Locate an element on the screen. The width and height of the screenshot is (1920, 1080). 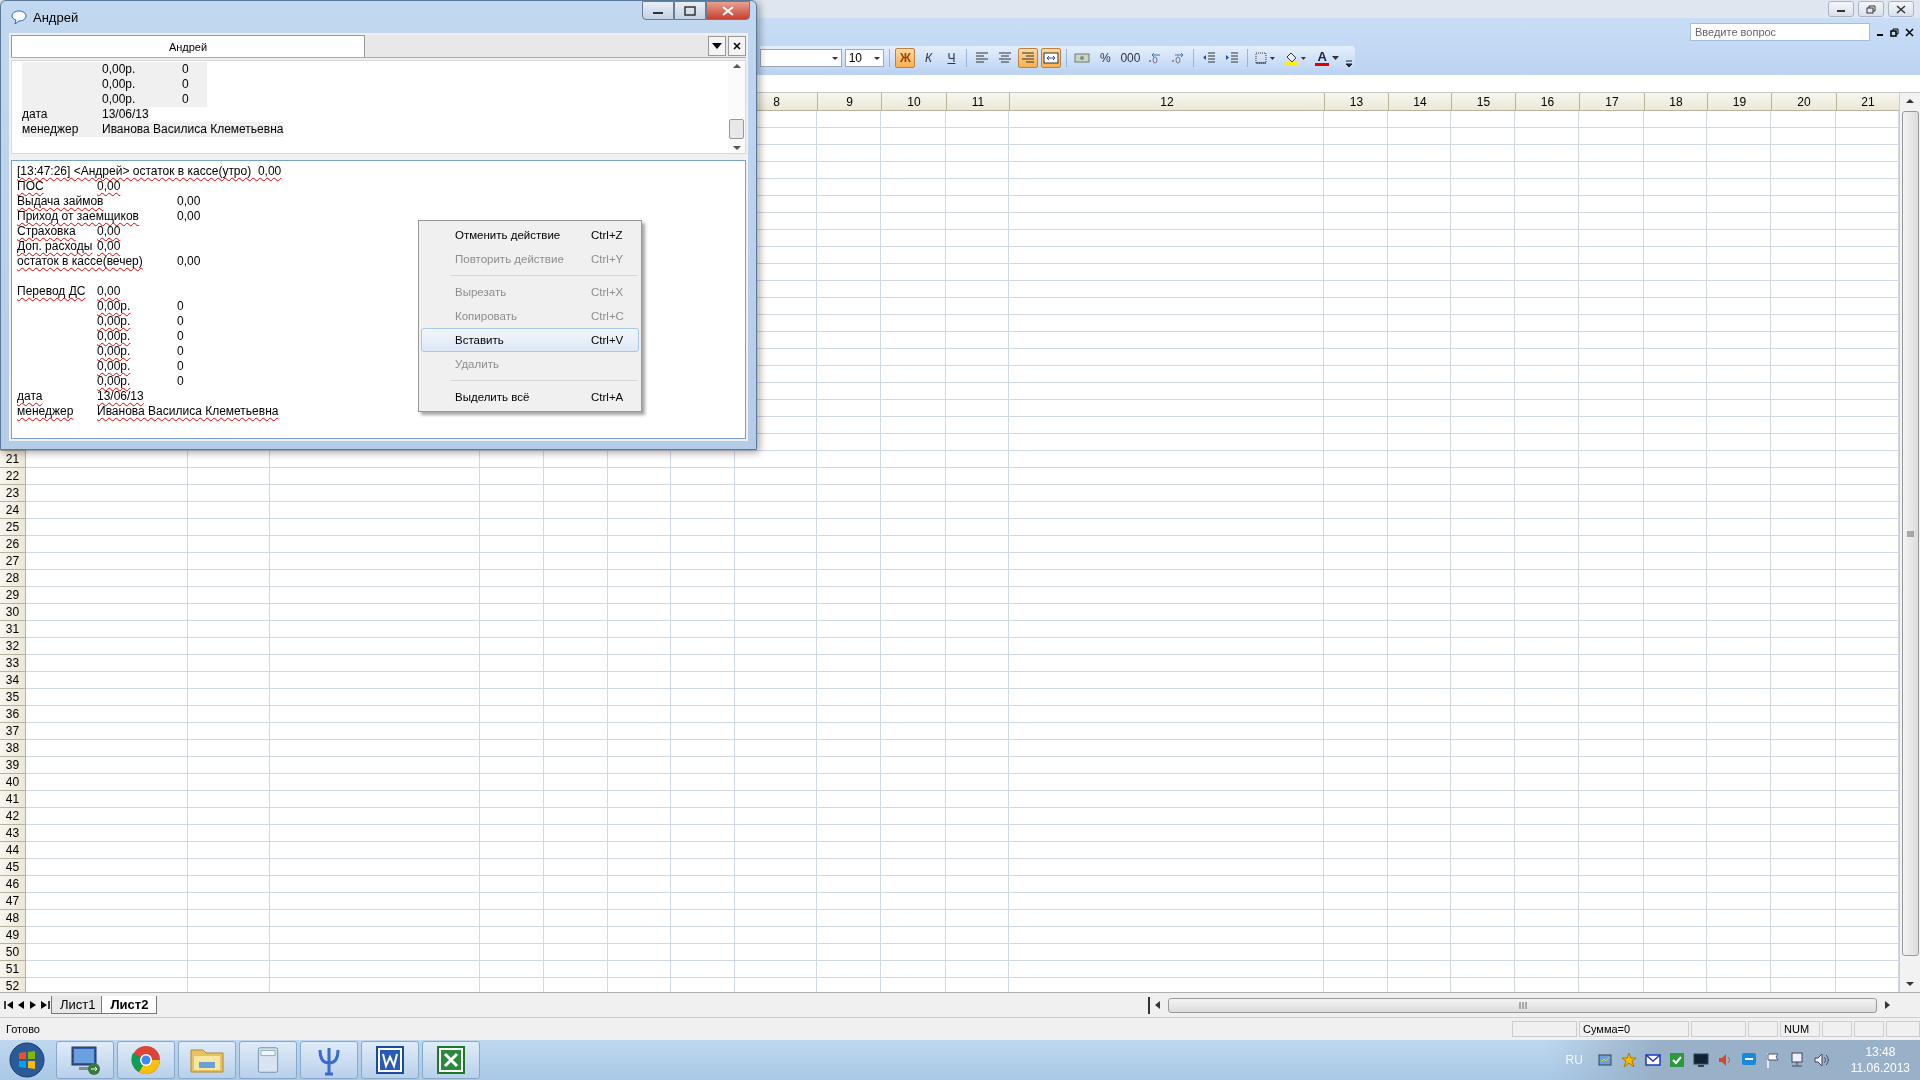
status-text: Готово is located at coordinates (22, 1029).